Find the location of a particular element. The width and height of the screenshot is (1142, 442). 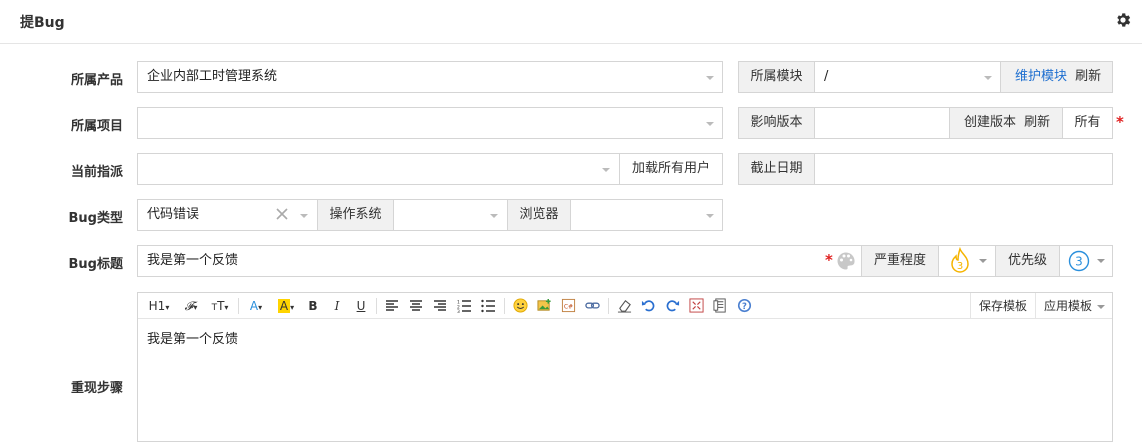

assigned-select is located at coordinates (378, 169).